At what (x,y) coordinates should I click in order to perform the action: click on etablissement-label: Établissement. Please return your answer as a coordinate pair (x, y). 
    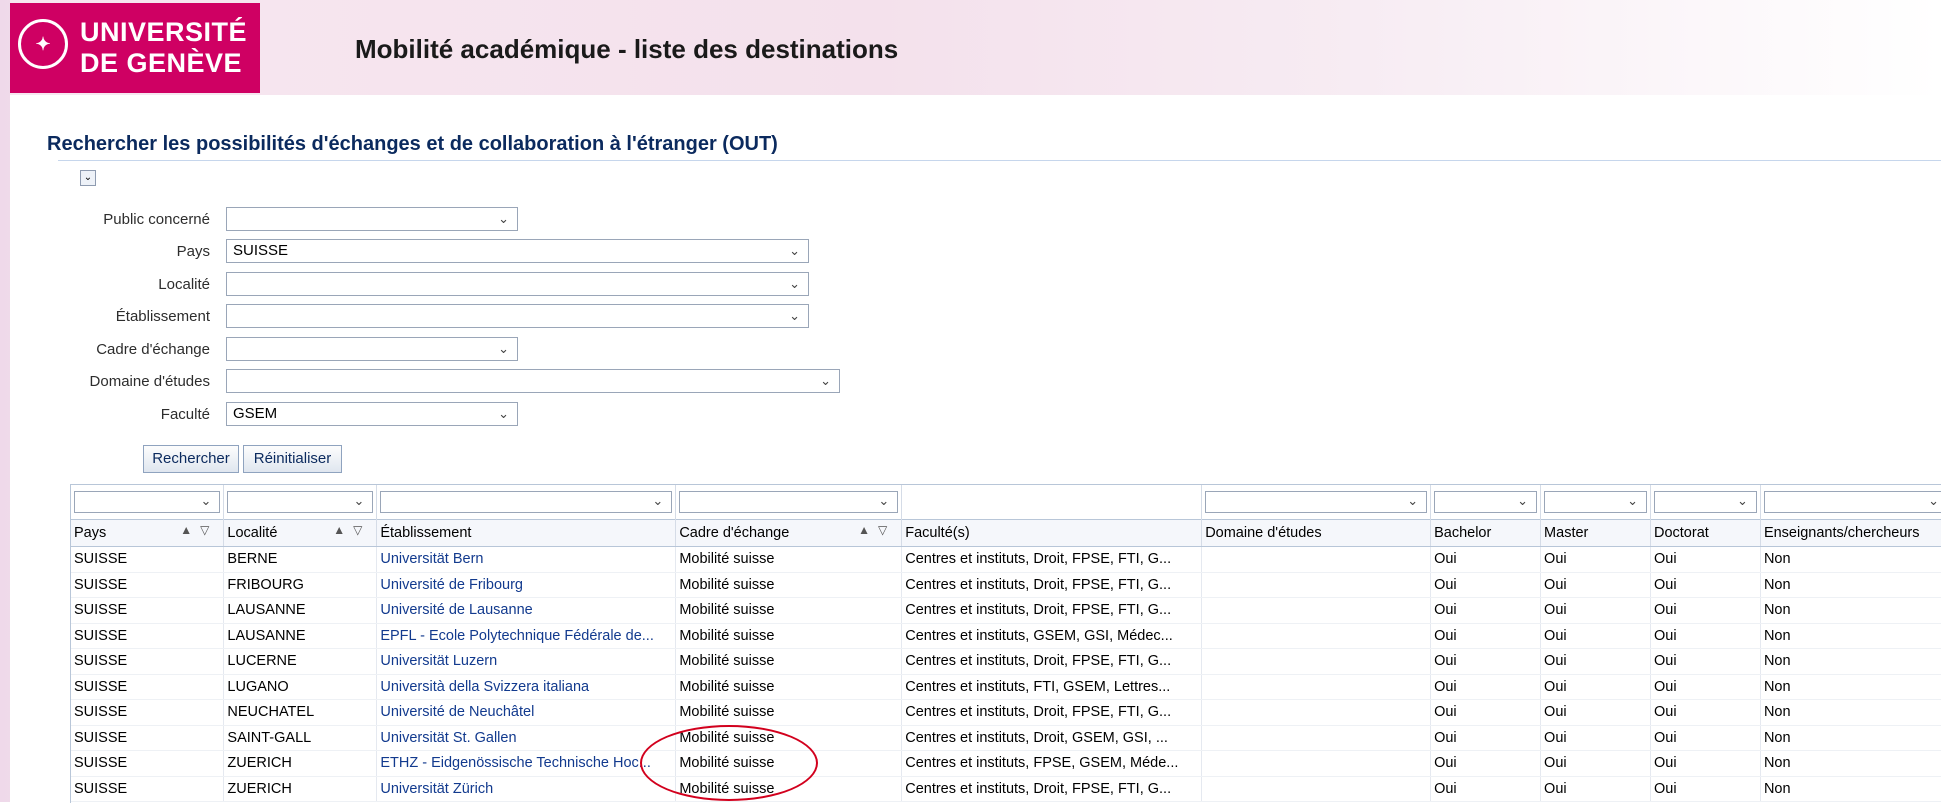
    Looking at the image, I should click on (162, 316).